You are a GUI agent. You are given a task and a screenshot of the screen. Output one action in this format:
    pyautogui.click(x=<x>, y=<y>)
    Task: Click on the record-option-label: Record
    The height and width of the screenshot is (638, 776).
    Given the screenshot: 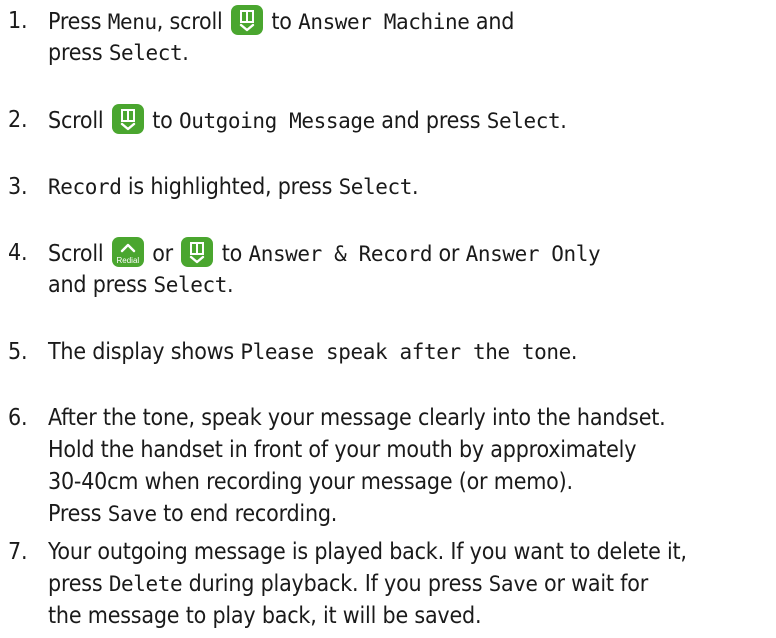 What is the action you would take?
    pyautogui.click(x=85, y=187)
    